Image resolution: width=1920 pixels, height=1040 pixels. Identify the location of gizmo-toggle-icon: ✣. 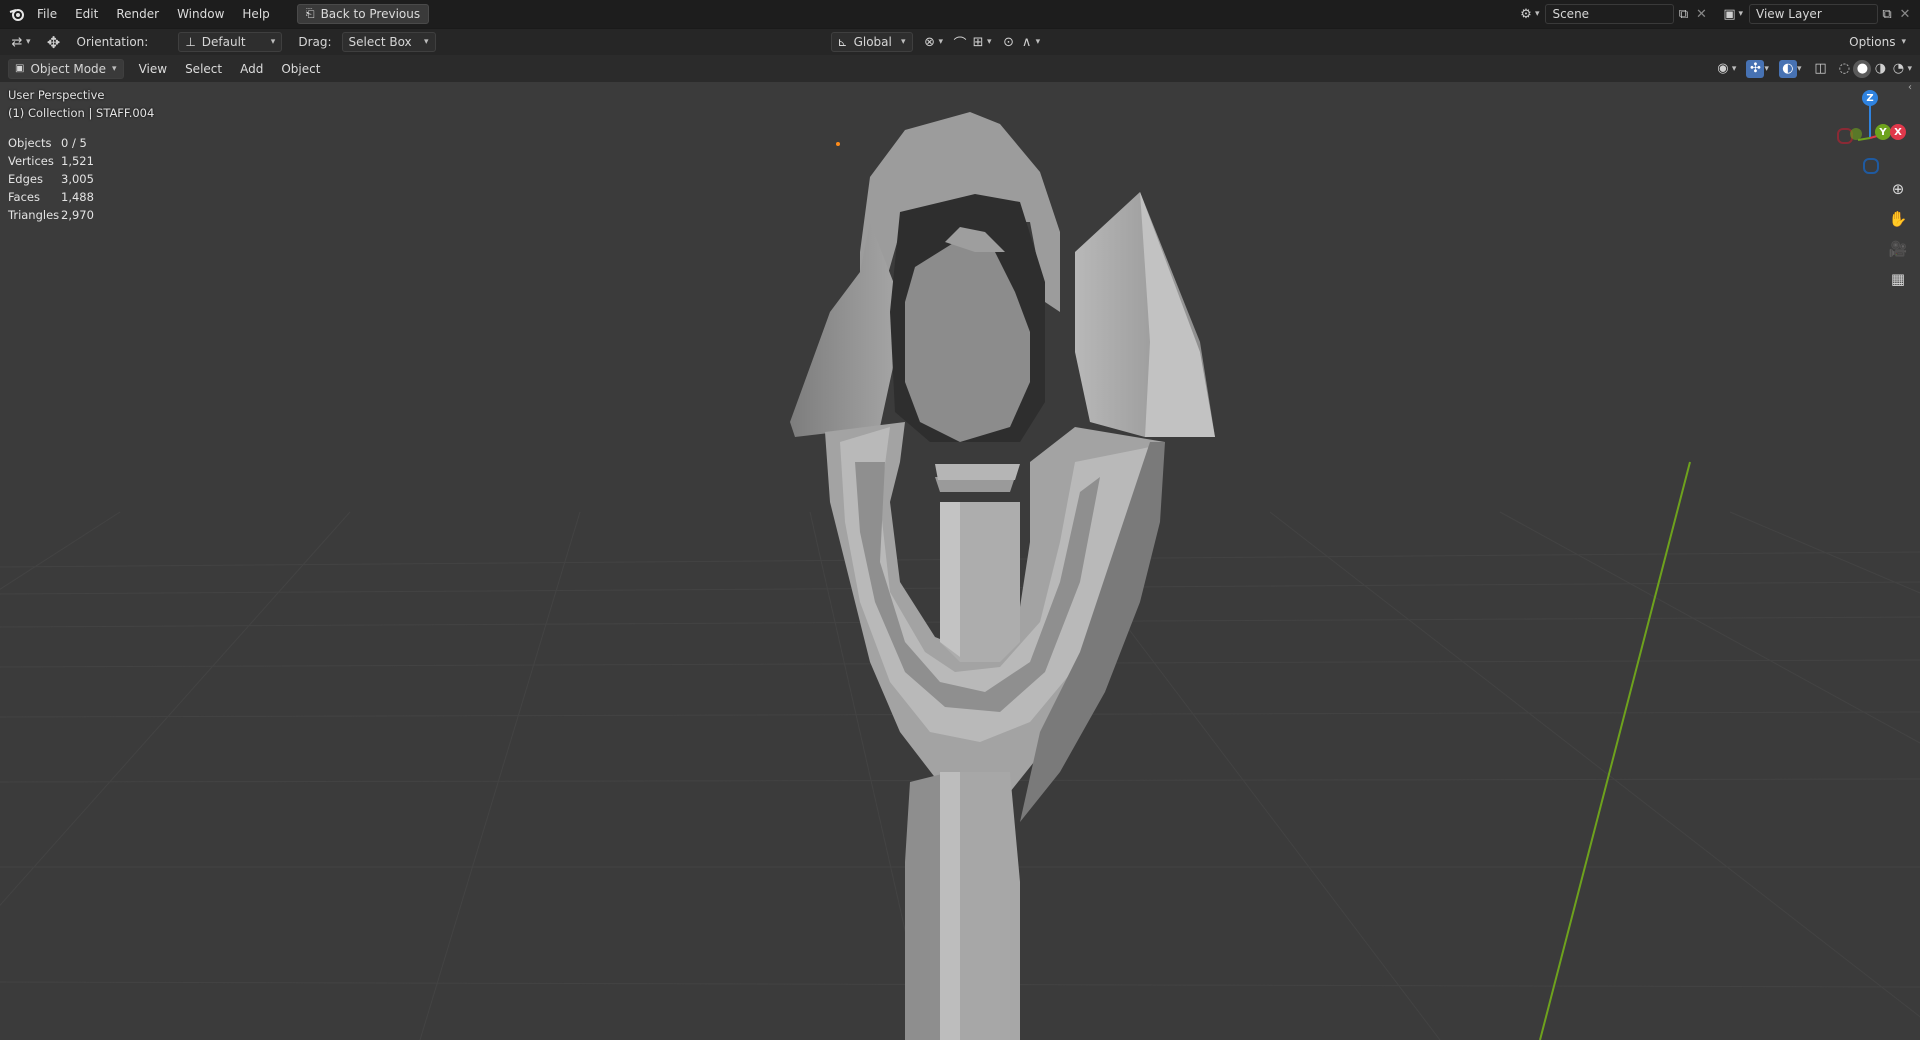
(1755, 68).